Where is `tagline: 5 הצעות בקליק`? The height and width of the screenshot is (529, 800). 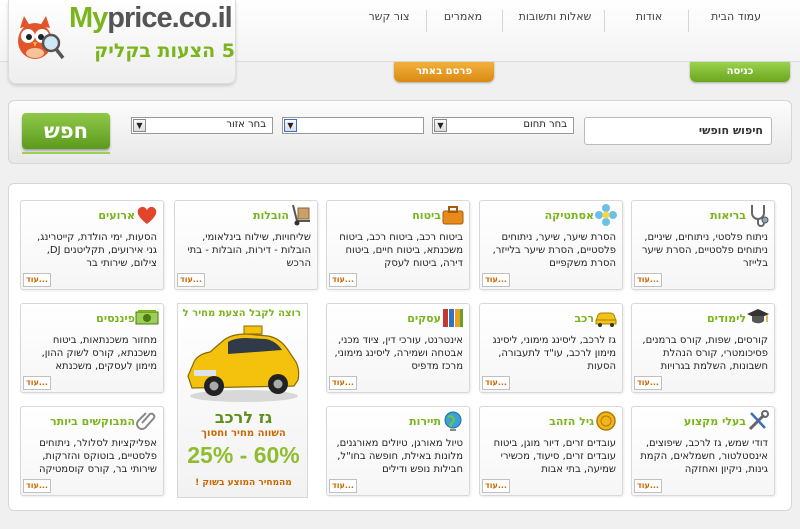
tagline: 5 הצעות בקליק is located at coordinates (164, 51).